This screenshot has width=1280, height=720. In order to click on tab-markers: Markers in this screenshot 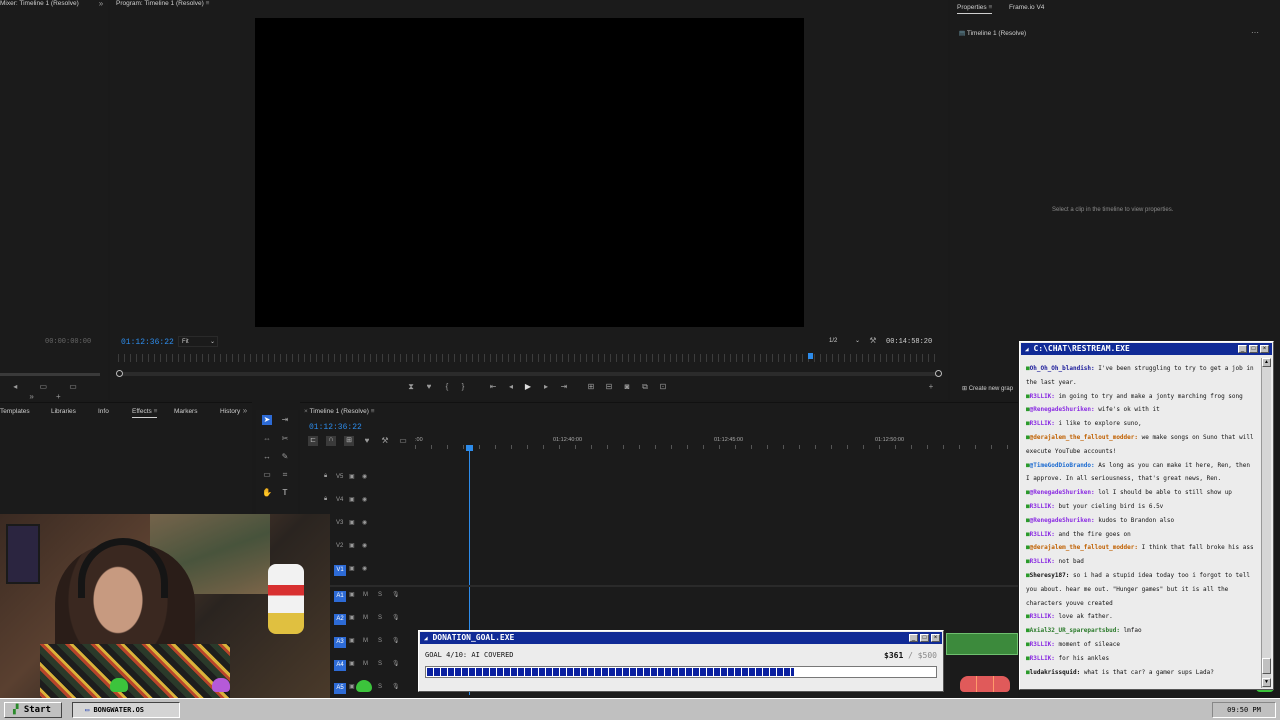, I will do `click(185, 413)`.